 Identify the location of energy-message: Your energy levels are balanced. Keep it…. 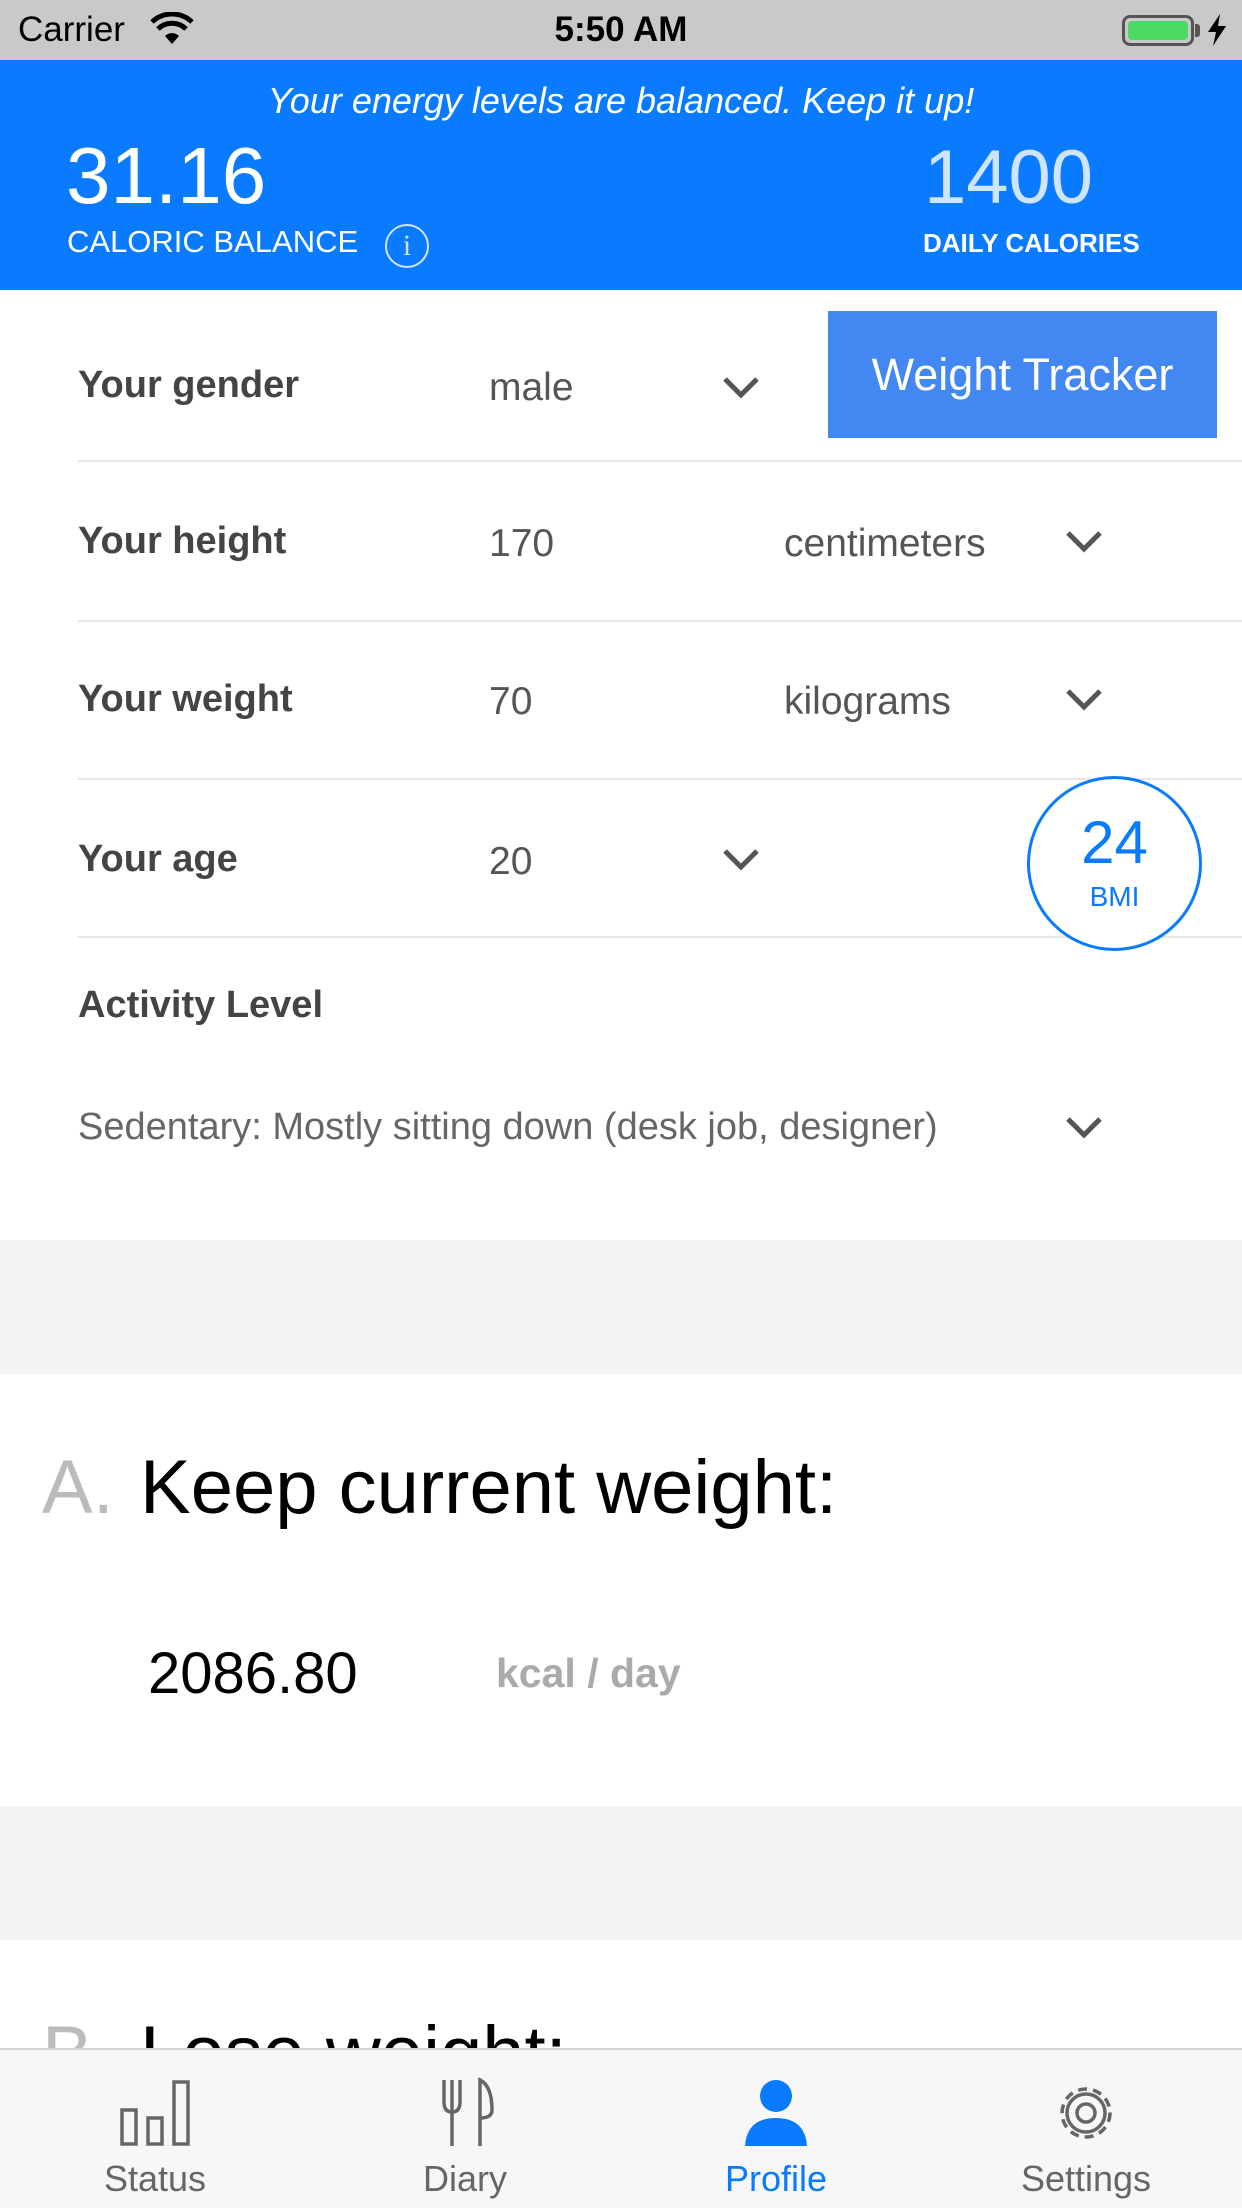
(621, 100).